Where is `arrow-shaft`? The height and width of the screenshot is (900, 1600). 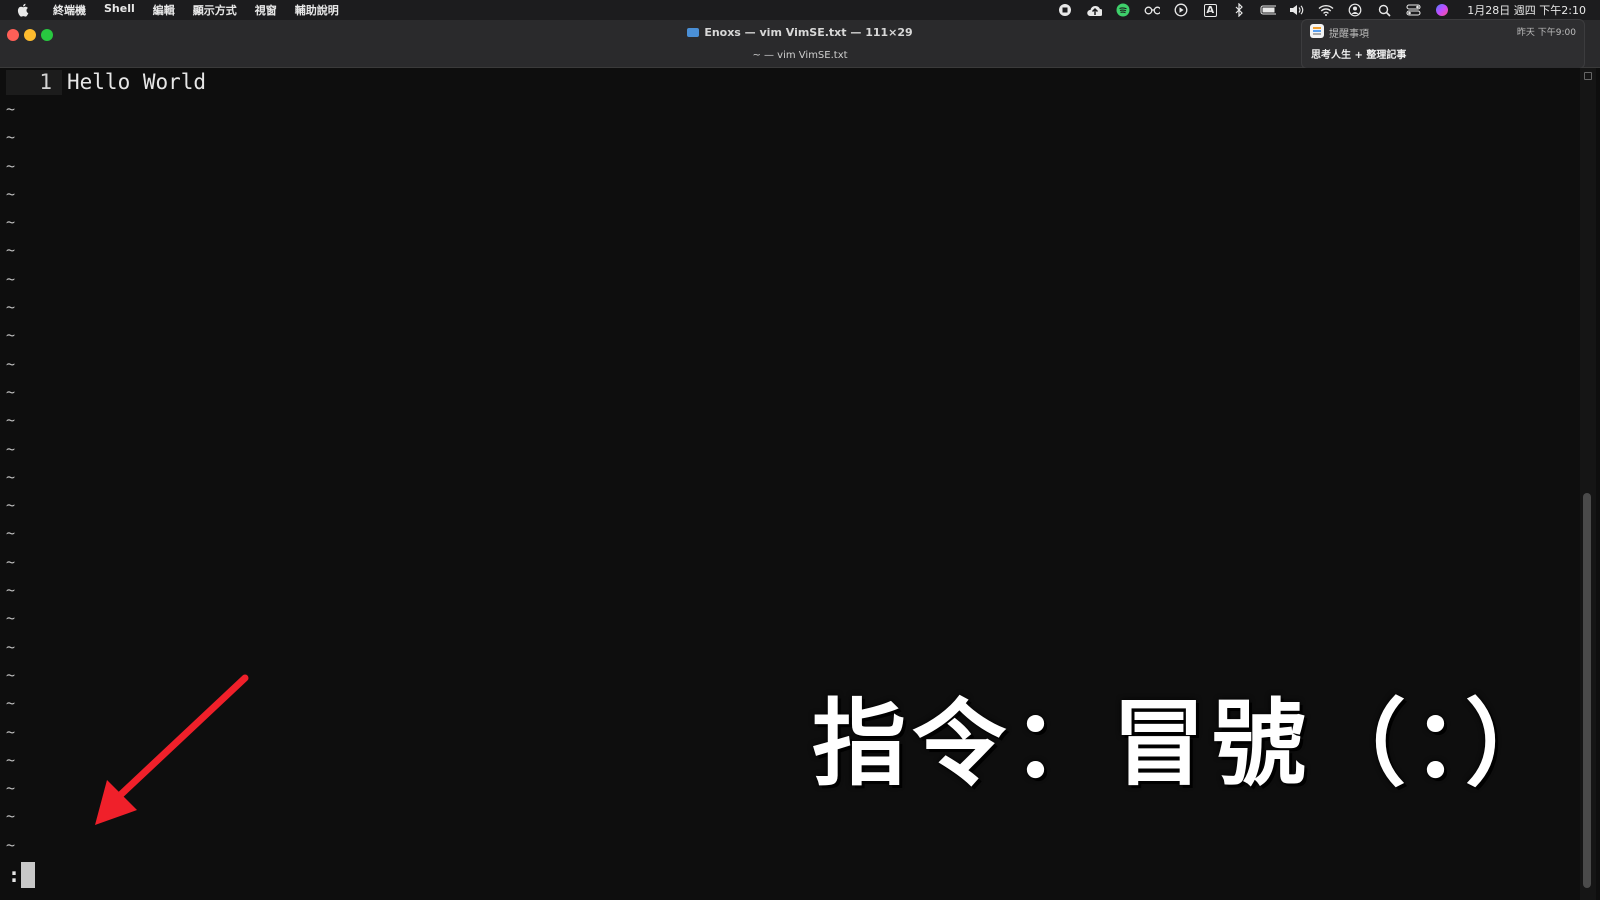
arrow-shaft is located at coordinates (180, 739).